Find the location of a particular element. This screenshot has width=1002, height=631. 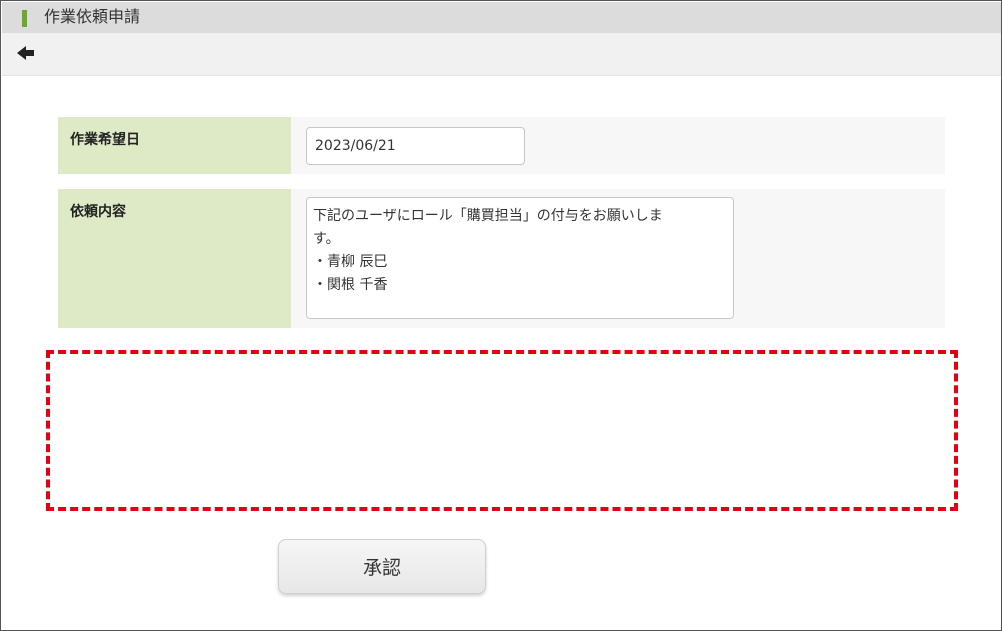

title-bar: 作業依頼申請 is located at coordinates (501, 17).